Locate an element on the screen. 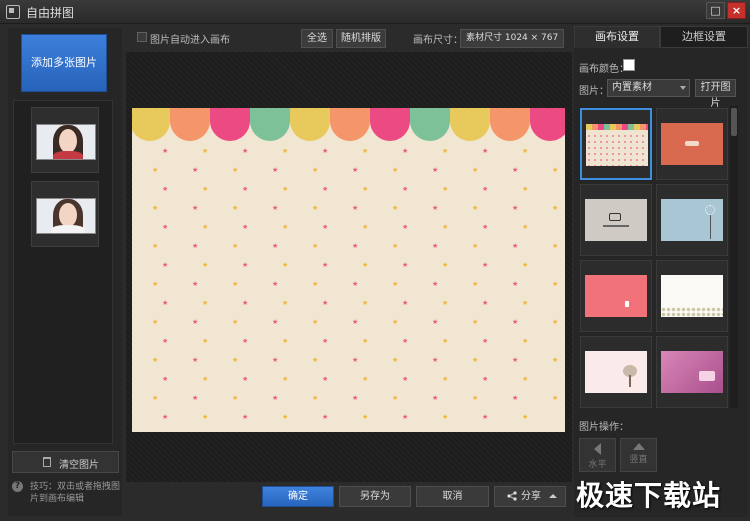 The height and width of the screenshot is (521, 750). tab-canvas-settings: 画布设置 is located at coordinates (617, 37).